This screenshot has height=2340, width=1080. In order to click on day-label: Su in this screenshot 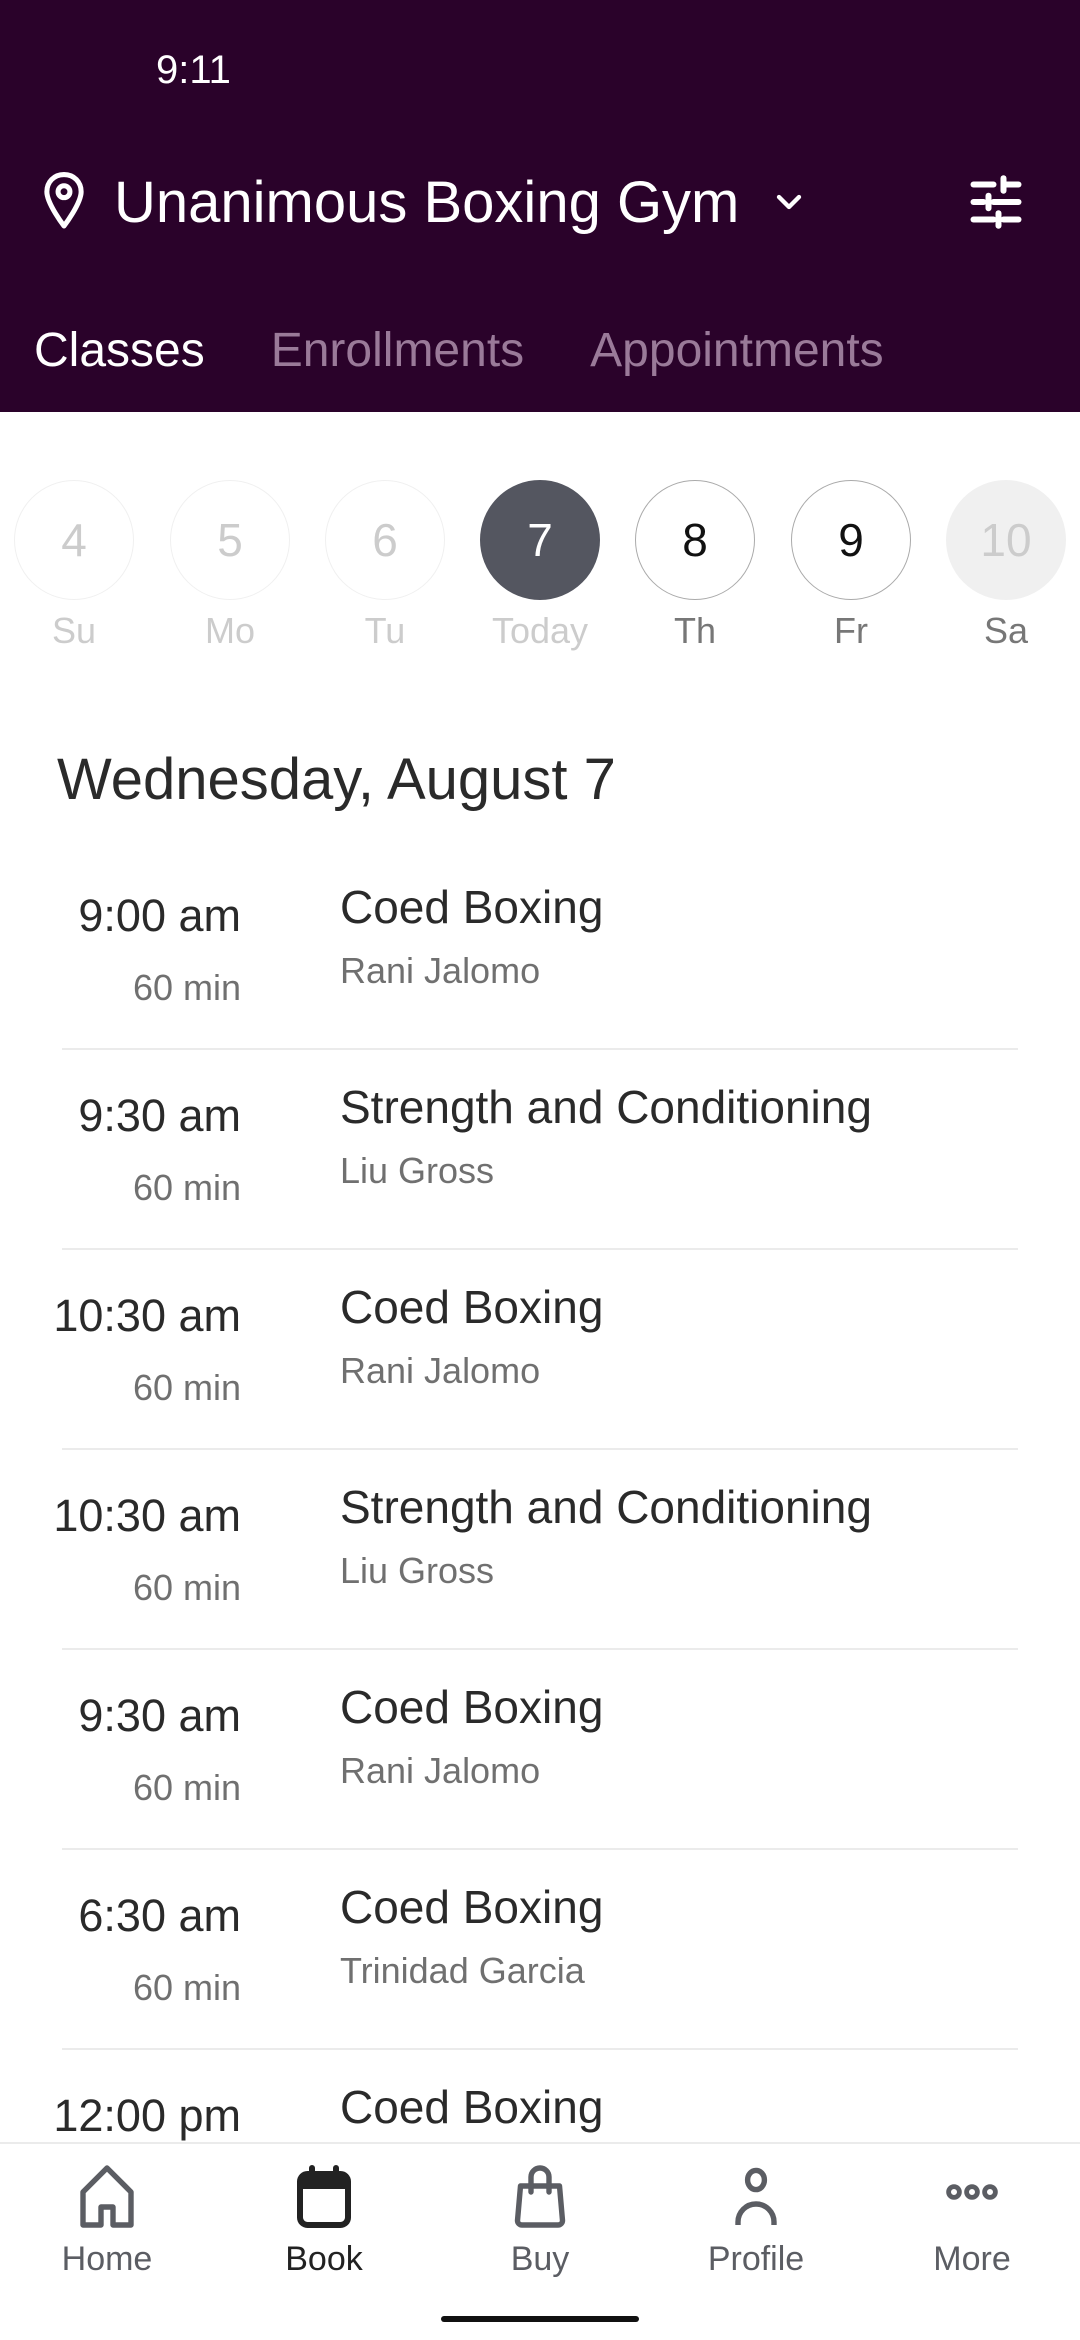, I will do `click(74, 630)`.